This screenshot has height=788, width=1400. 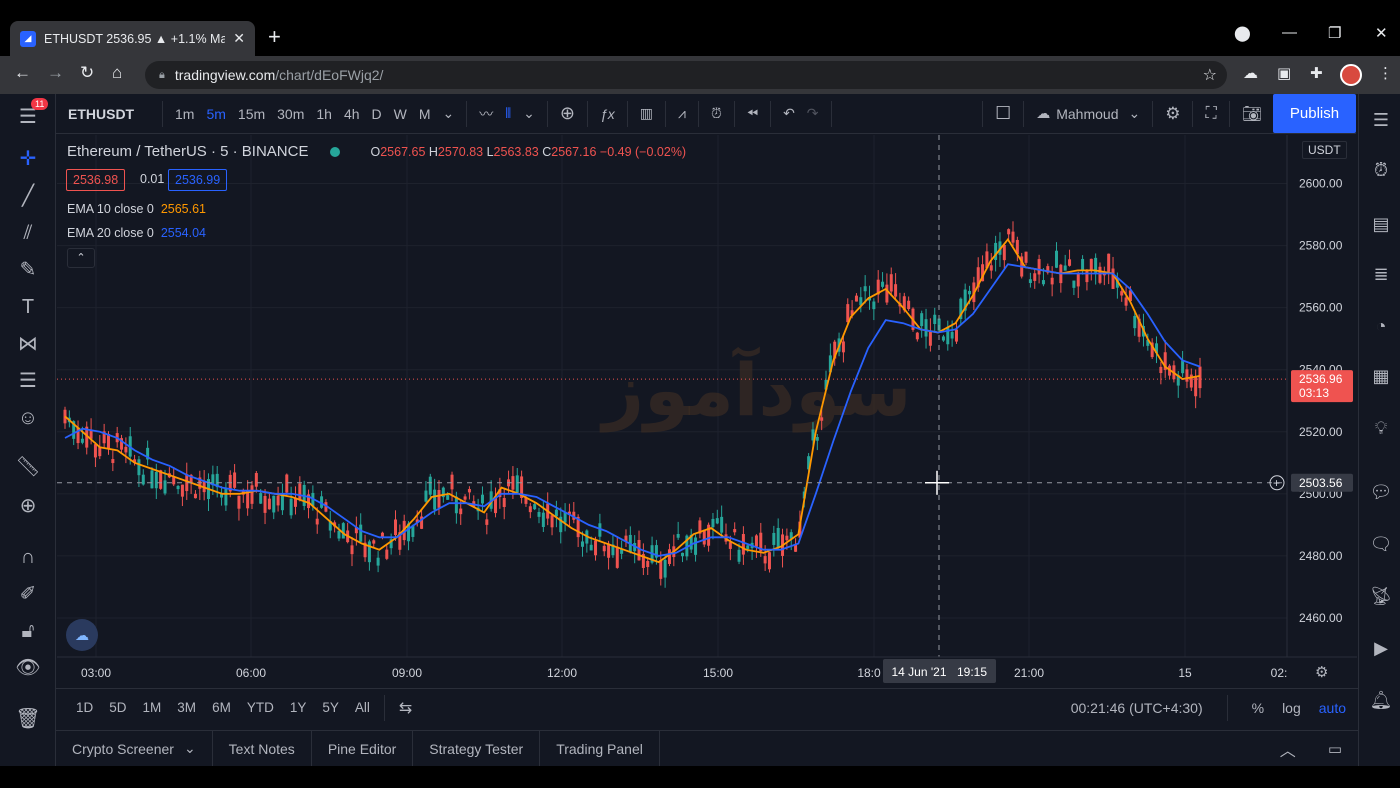 What do you see at coordinates (567, 114) in the screenshot?
I see `compare-icon: ⊕` at bounding box center [567, 114].